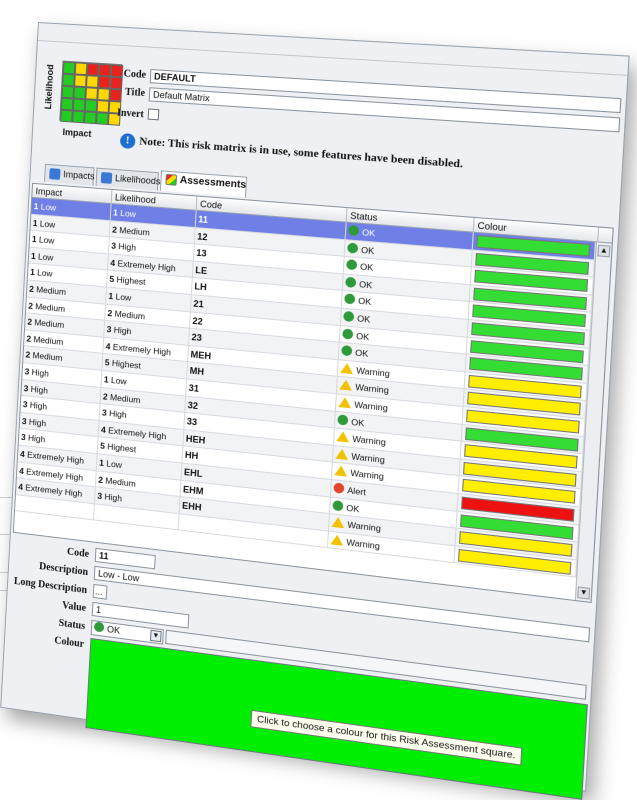 This screenshot has height=800, width=637. I want to click on matrix-icon, so click(171, 179).